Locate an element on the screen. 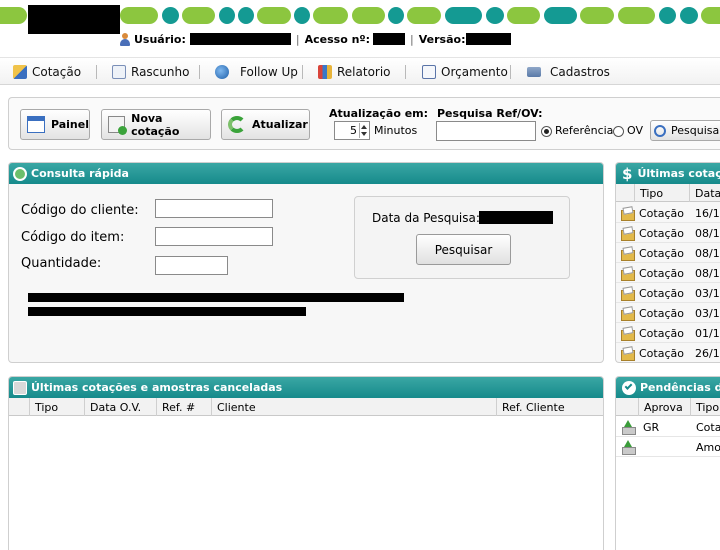 The width and height of the screenshot is (720, 550). cell-data: 03/12 is located at coordinates (707, 313).